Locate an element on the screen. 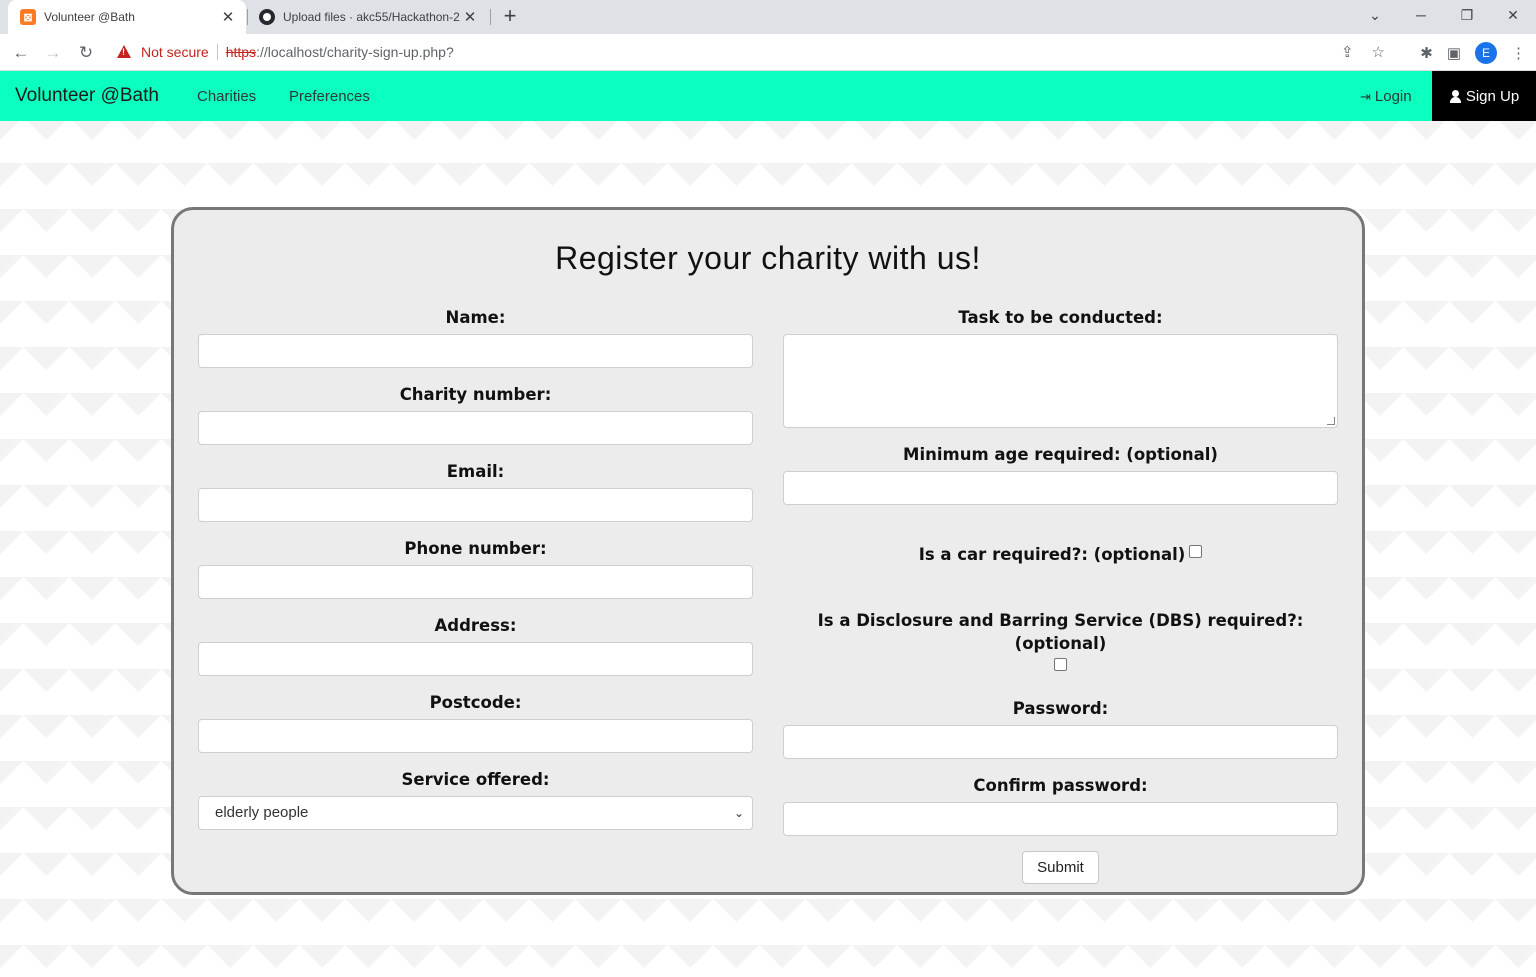 The width and height of the screenshot is (1536, 977). toolbar-actions: ✱ ▣ E ⋮ is located at coordinates (1473, 52).